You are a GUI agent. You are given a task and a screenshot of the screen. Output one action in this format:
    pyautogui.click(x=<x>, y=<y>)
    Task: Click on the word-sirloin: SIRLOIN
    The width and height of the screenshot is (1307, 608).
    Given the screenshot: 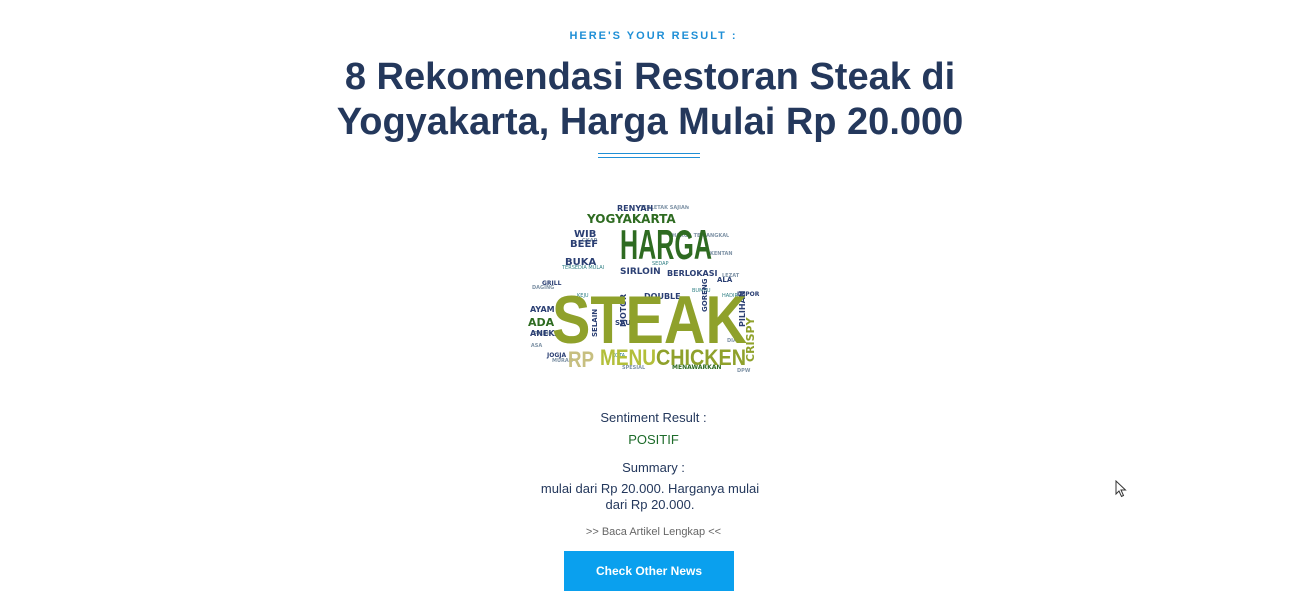 What is the action you would take?
    pyautogui.click(x=640, y=272)
    